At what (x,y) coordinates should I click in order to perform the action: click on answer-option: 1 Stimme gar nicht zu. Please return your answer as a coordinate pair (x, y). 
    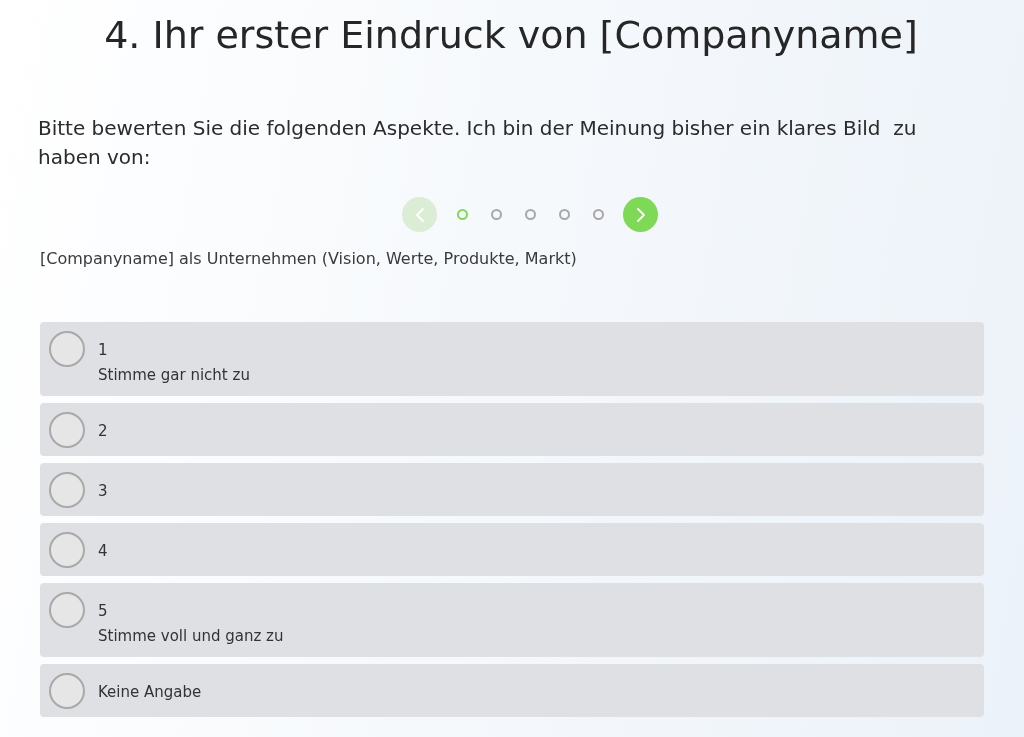
    Looking at the image, I should click on (512, 359).